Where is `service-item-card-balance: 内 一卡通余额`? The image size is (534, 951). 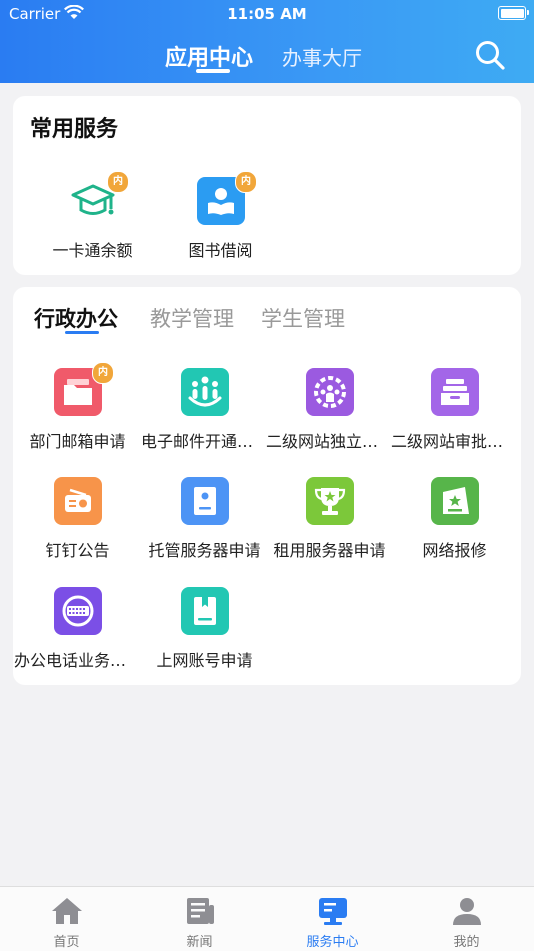
service-item-card-balance: 内 一卡通余额 is located at coordinates (92, 224).